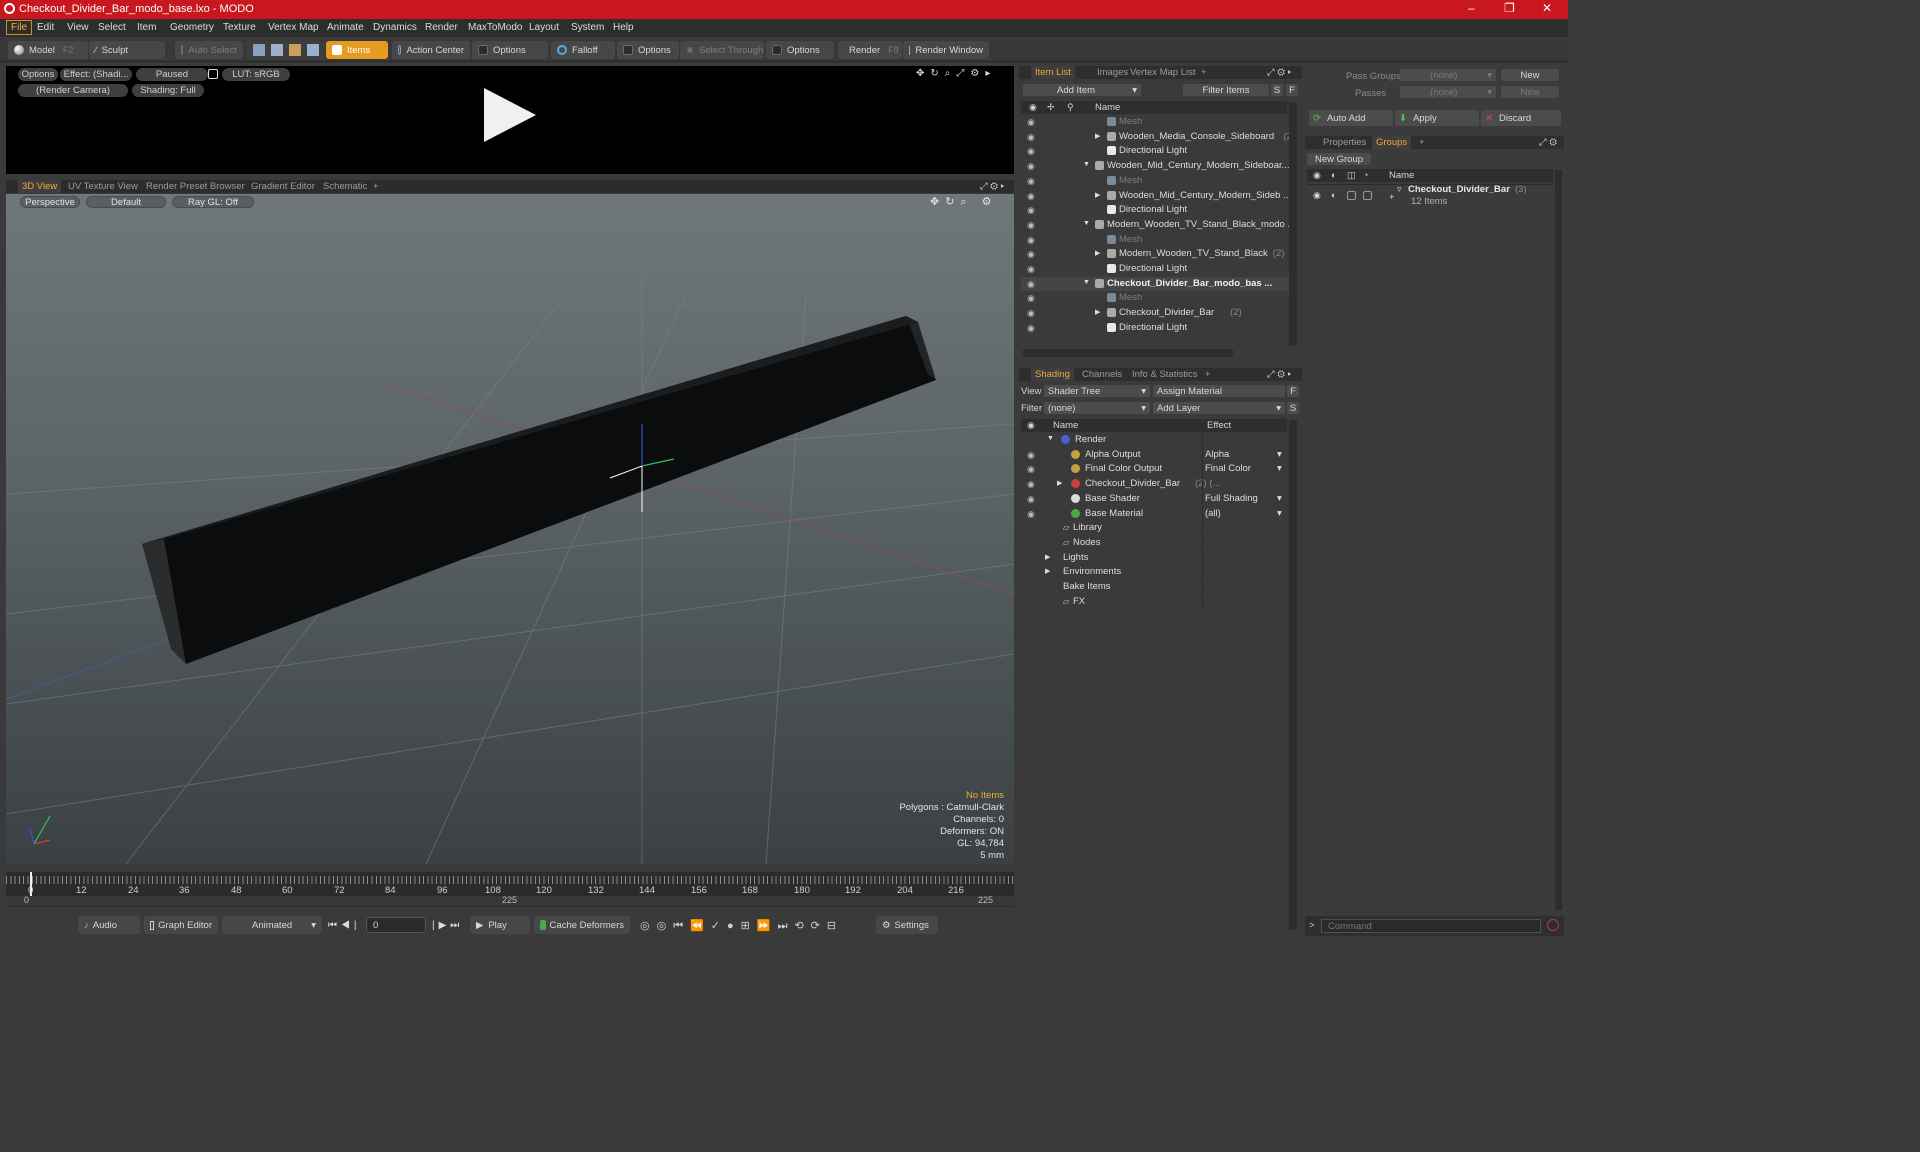  I want to click on close-icon: ✕, so click(1547, 8).